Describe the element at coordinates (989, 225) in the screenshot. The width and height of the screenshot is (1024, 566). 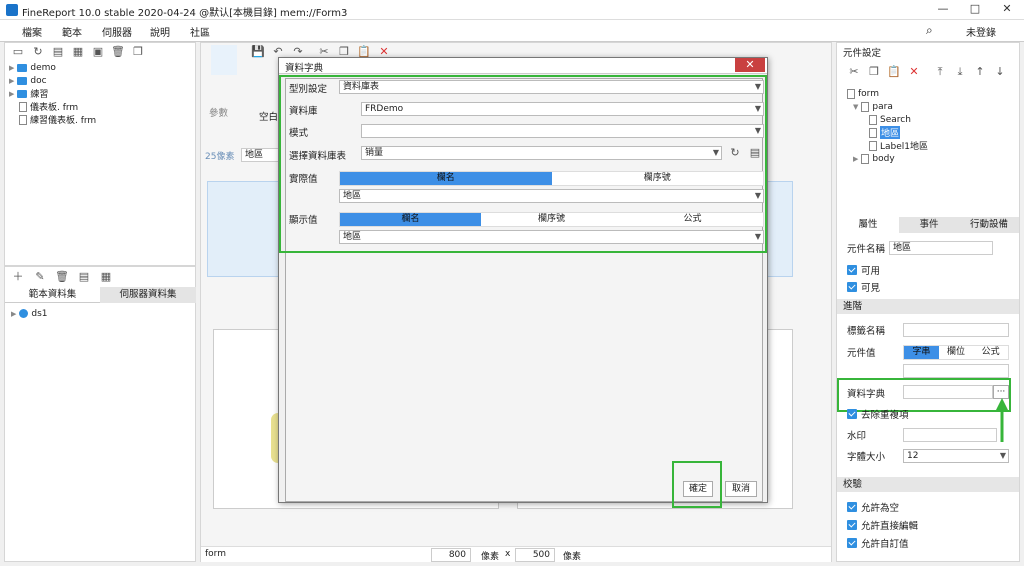
I see `tab-mobile: 行動設備` at that location.